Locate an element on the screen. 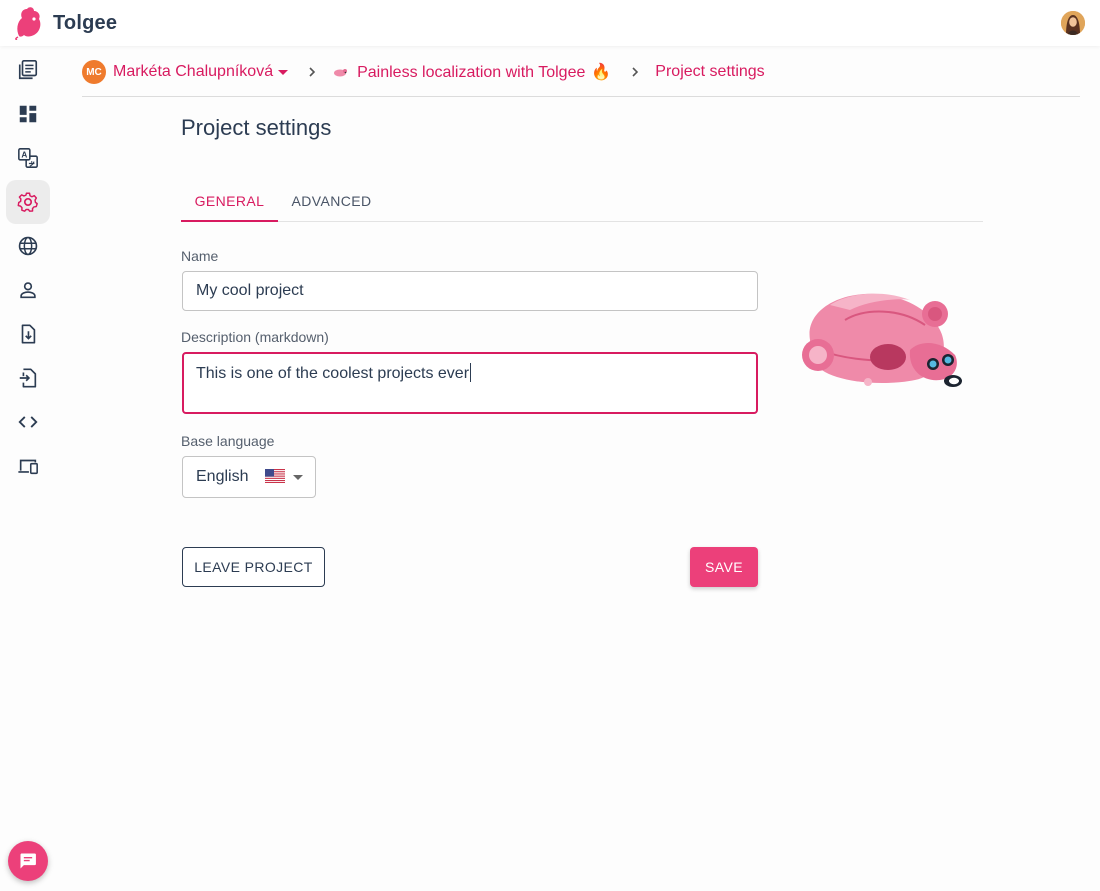  sidebar-item-members is located at coordinates (28, 290).